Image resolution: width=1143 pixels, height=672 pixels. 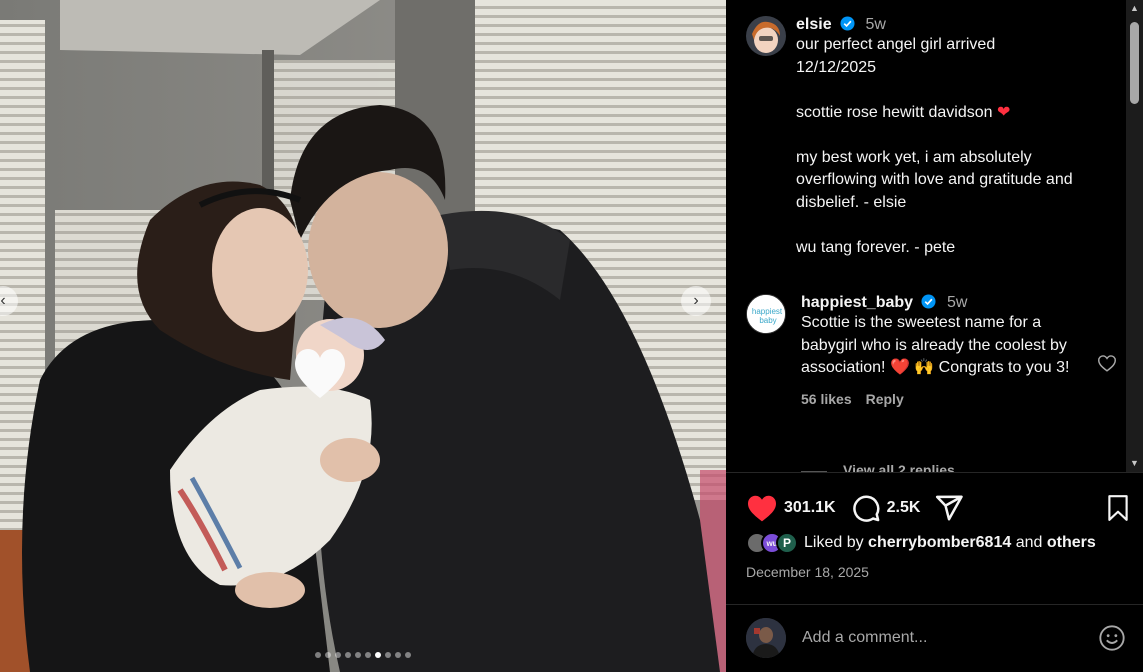 I want to click on like-button: 301.1K, so click(x=791, y=508).